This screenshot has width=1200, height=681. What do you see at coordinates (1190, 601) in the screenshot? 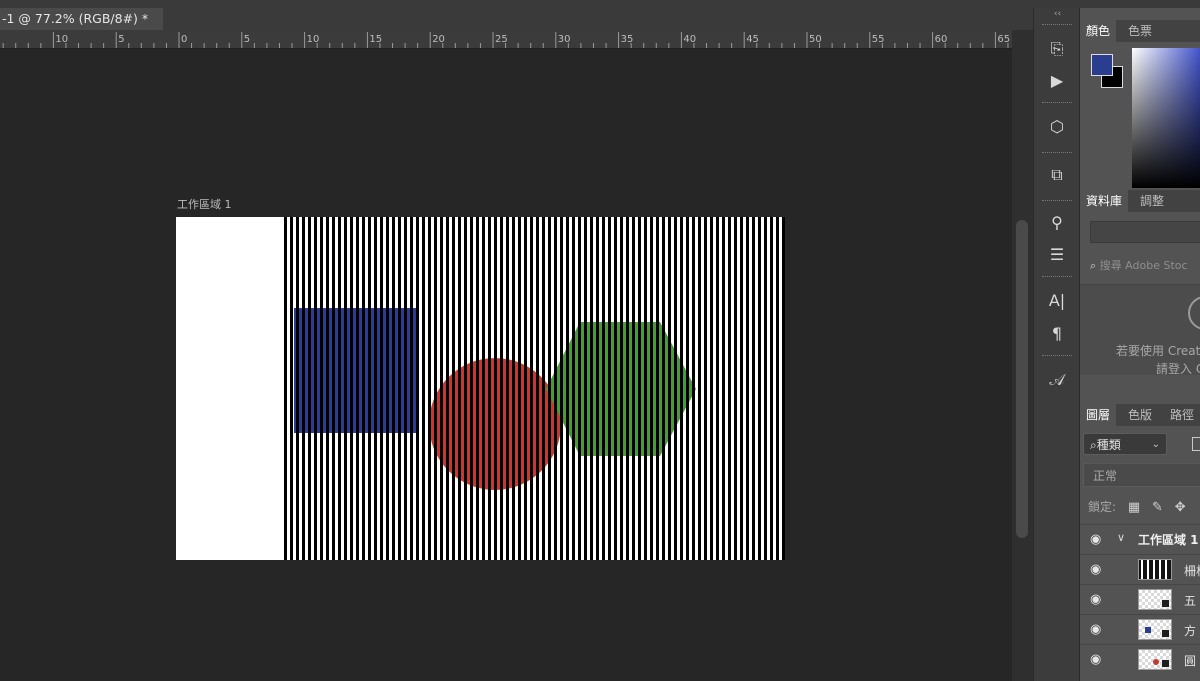
I see `layer-name: 五` at bounding box center [1190, 601].